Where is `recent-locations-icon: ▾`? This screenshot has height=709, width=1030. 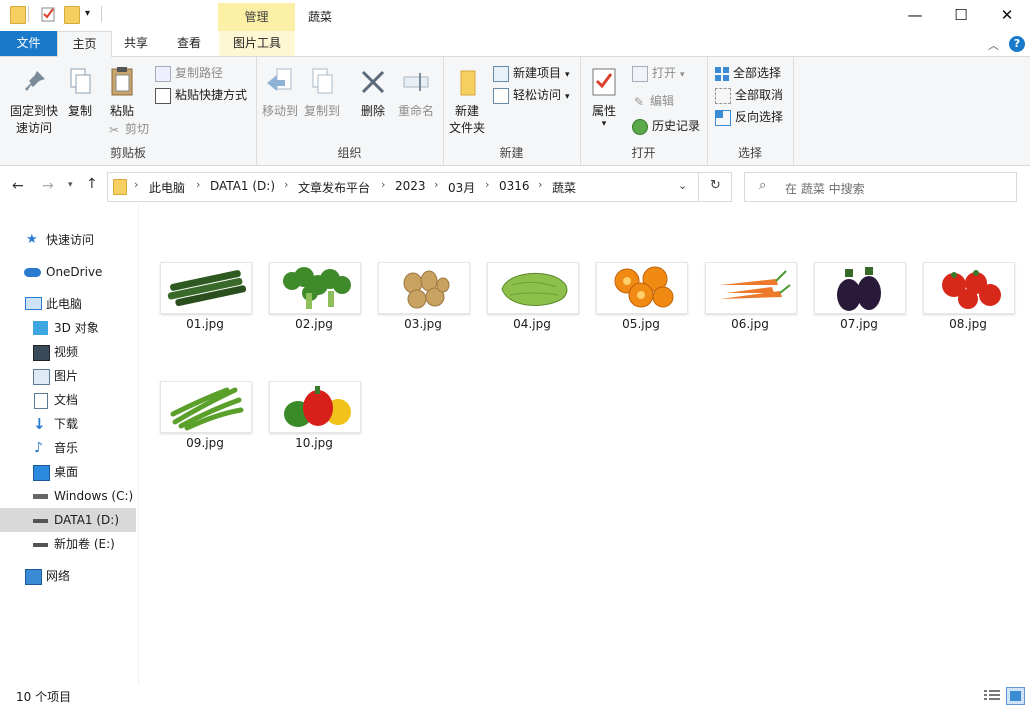 recent-locations-icon: ▾ is located at coordinates (70, 185).